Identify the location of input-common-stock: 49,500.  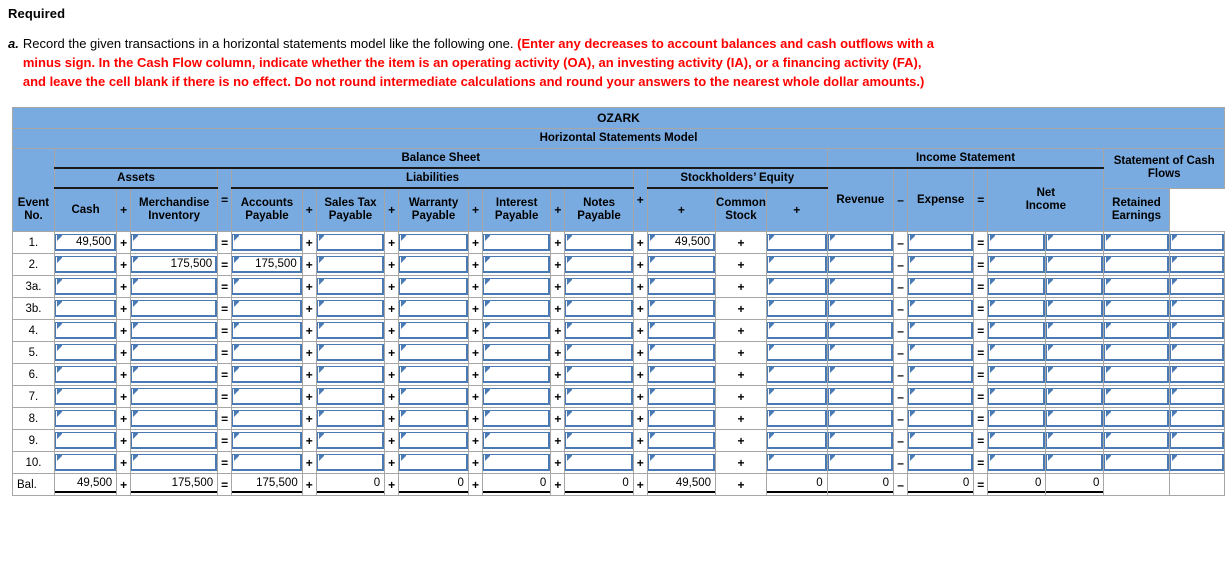
(681, 242).